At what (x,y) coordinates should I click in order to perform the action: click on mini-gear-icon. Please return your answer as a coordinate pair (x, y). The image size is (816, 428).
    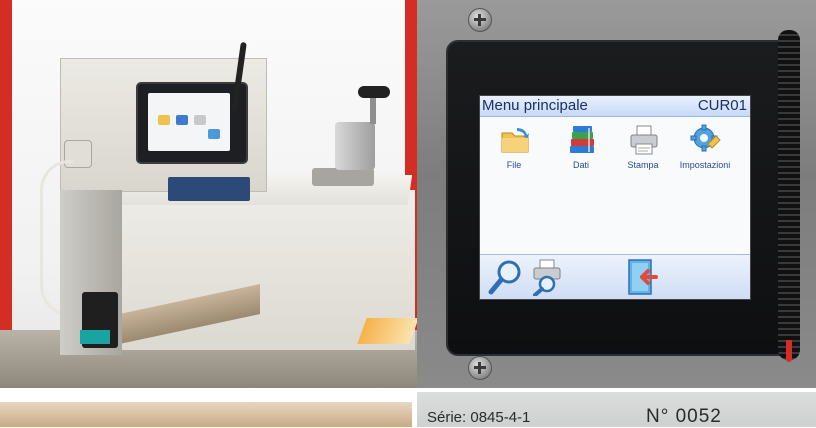
    Looking at the image, I should click on (214, 134).